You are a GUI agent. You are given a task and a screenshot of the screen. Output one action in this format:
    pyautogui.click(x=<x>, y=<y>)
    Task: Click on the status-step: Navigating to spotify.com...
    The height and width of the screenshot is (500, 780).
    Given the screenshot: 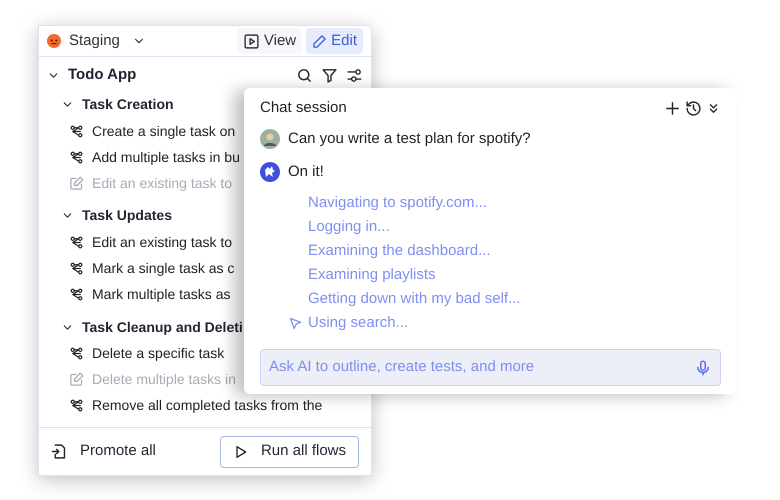 What is the action you would take?
    pyautogui.click(x=397, y=203)
    